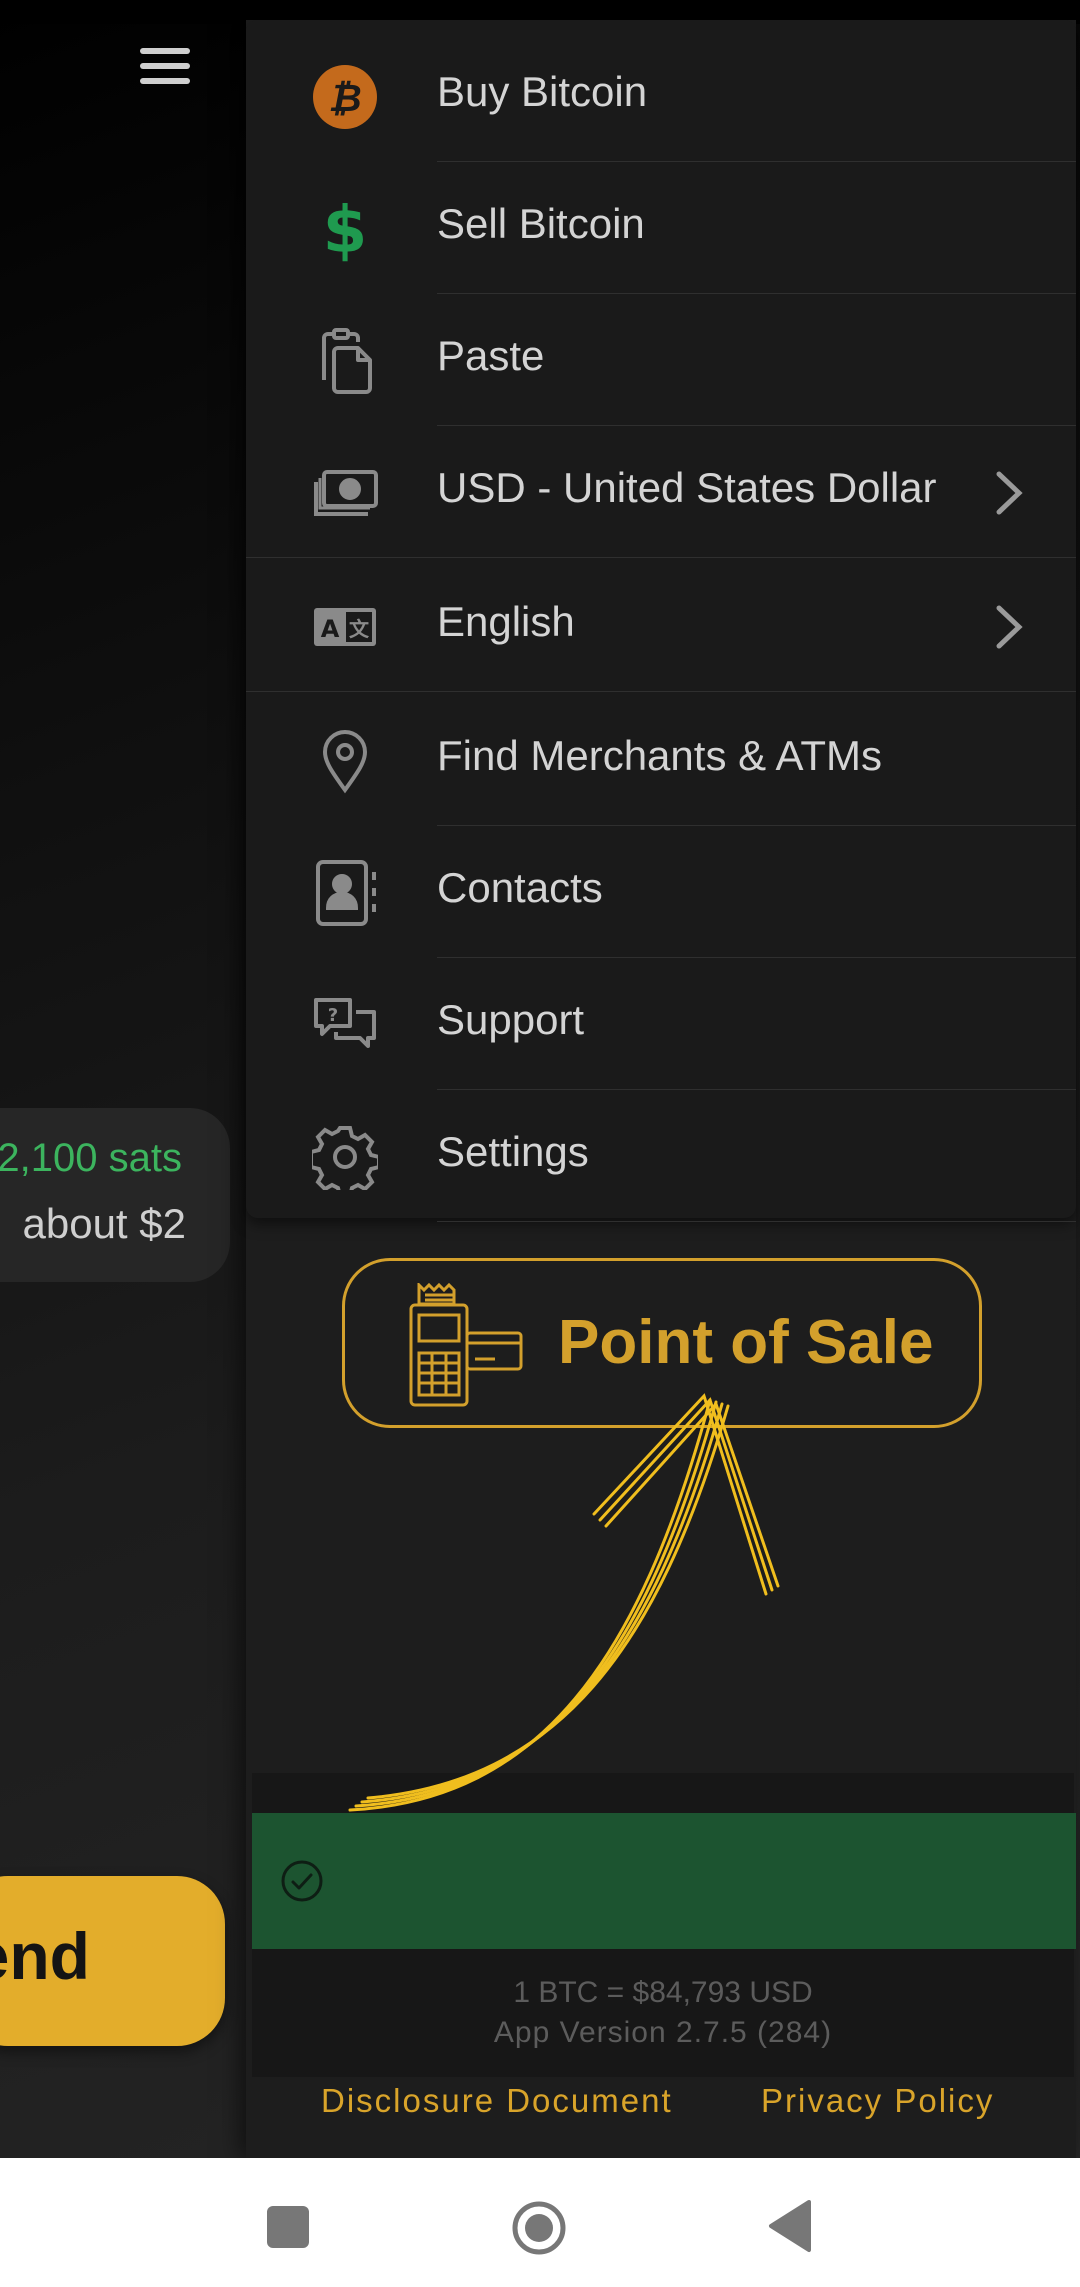  I want to click on gear-icon, so click(345, 1161).